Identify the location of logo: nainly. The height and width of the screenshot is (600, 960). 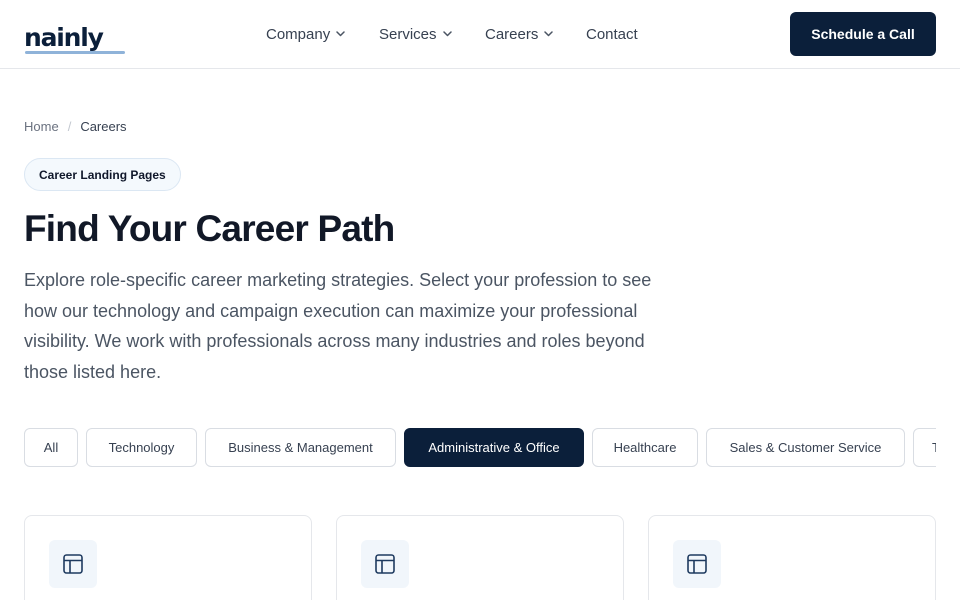
(74, 36).